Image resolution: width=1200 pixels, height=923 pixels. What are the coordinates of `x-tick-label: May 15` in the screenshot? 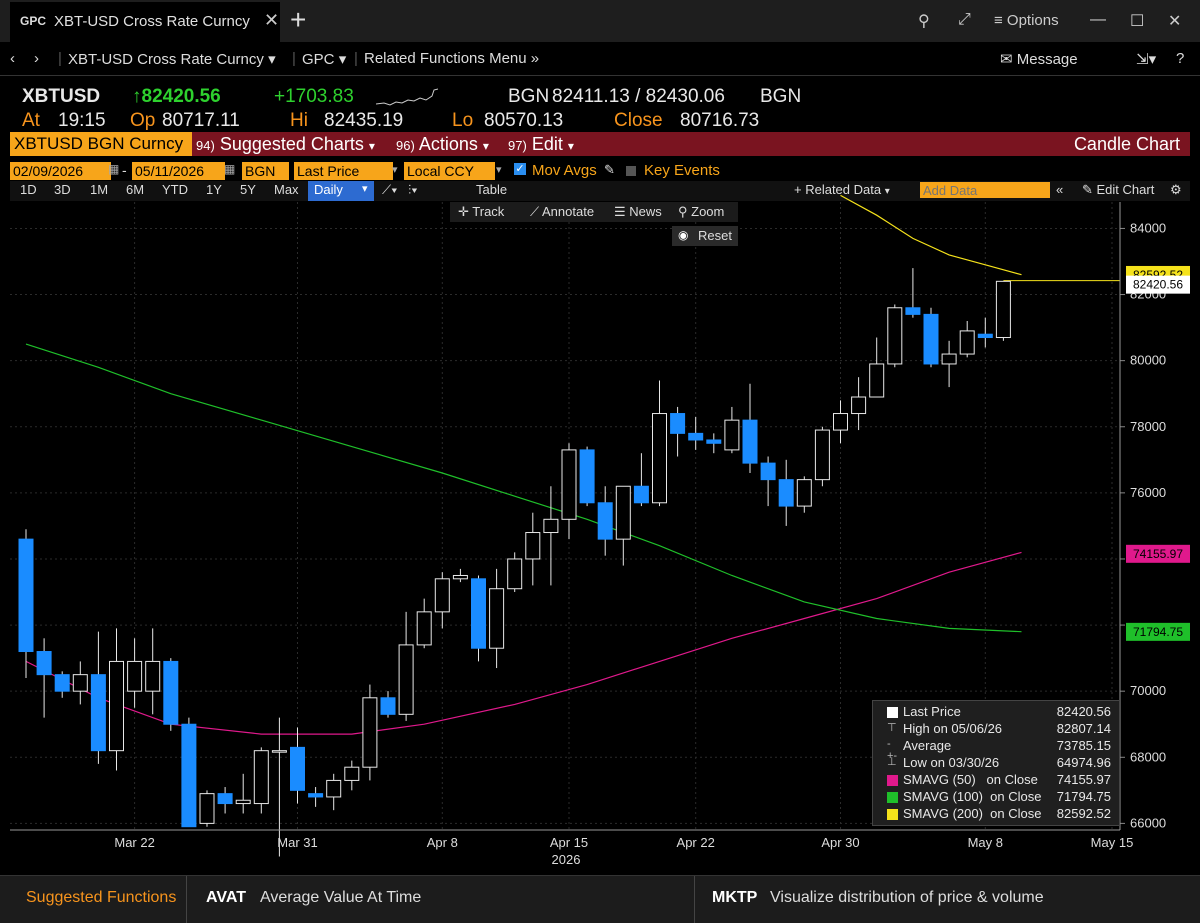 It's located at (1112, 842).